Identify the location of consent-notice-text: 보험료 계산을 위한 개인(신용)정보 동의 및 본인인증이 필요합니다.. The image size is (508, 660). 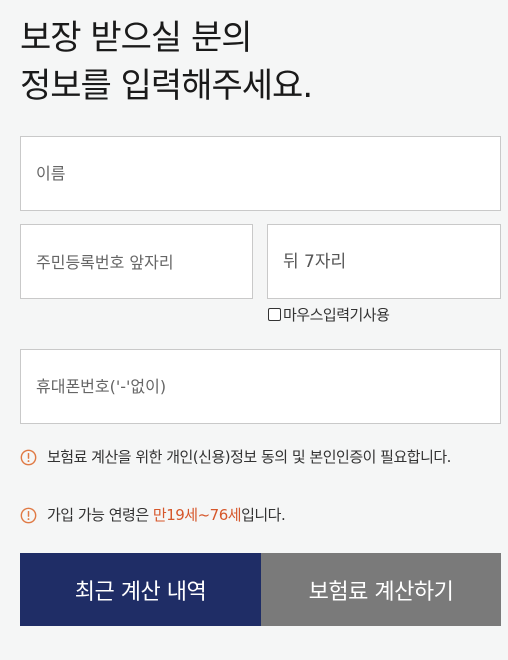
(249, 457).